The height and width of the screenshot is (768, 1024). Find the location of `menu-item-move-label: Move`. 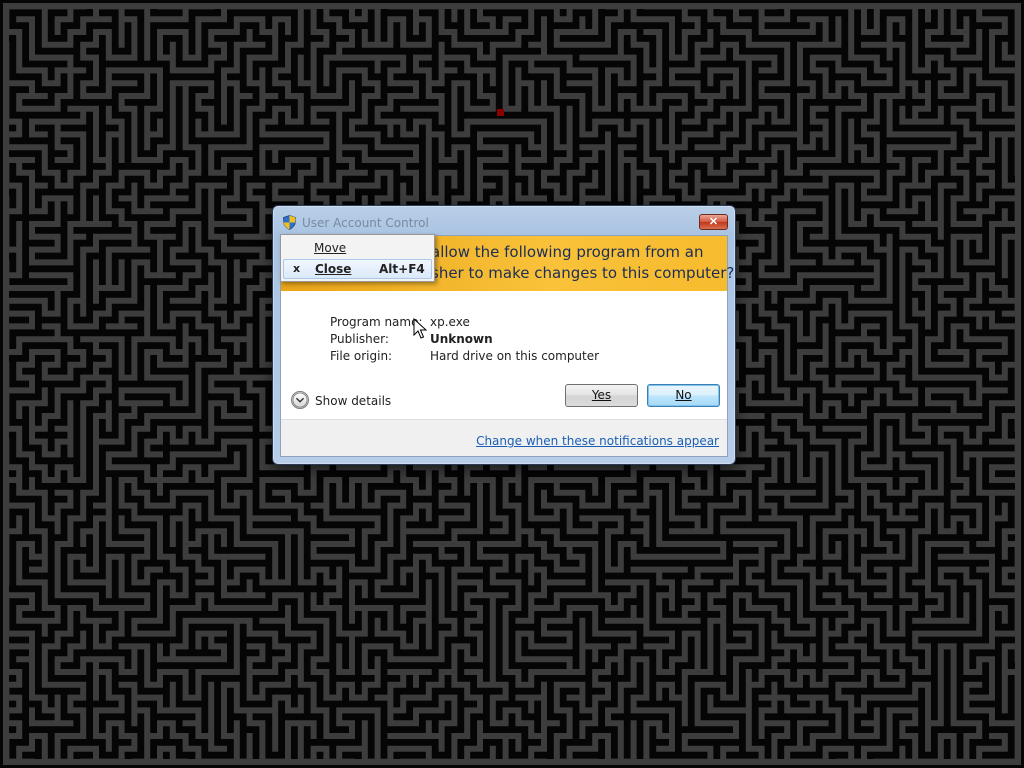

menu-item-move-label: Move is located at coordinates (330, 248).